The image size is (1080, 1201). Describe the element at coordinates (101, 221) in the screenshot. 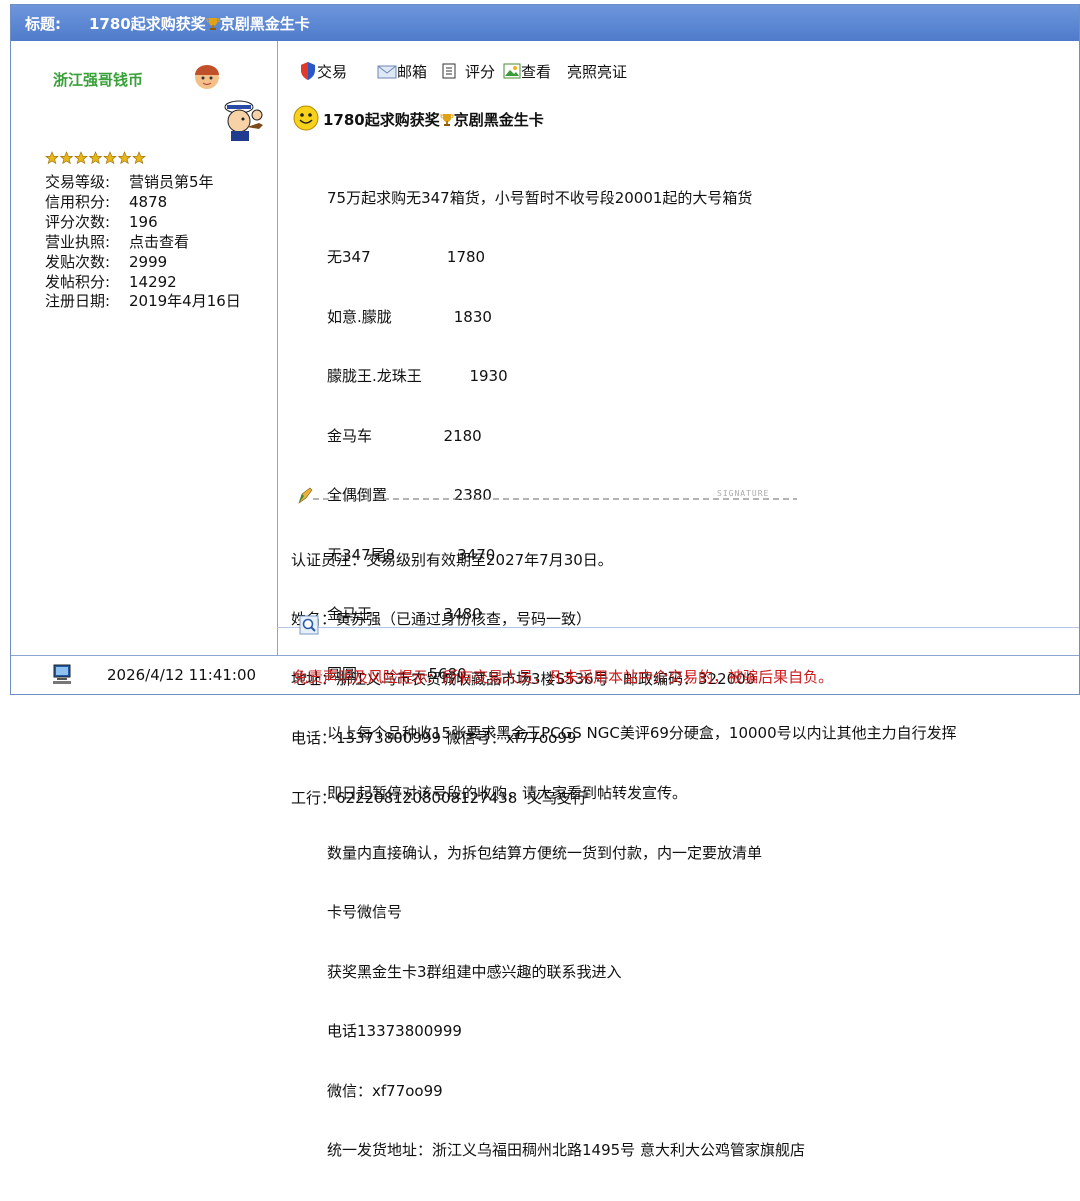

I see `stat-rate-count: 评分次数: 196` at that location.